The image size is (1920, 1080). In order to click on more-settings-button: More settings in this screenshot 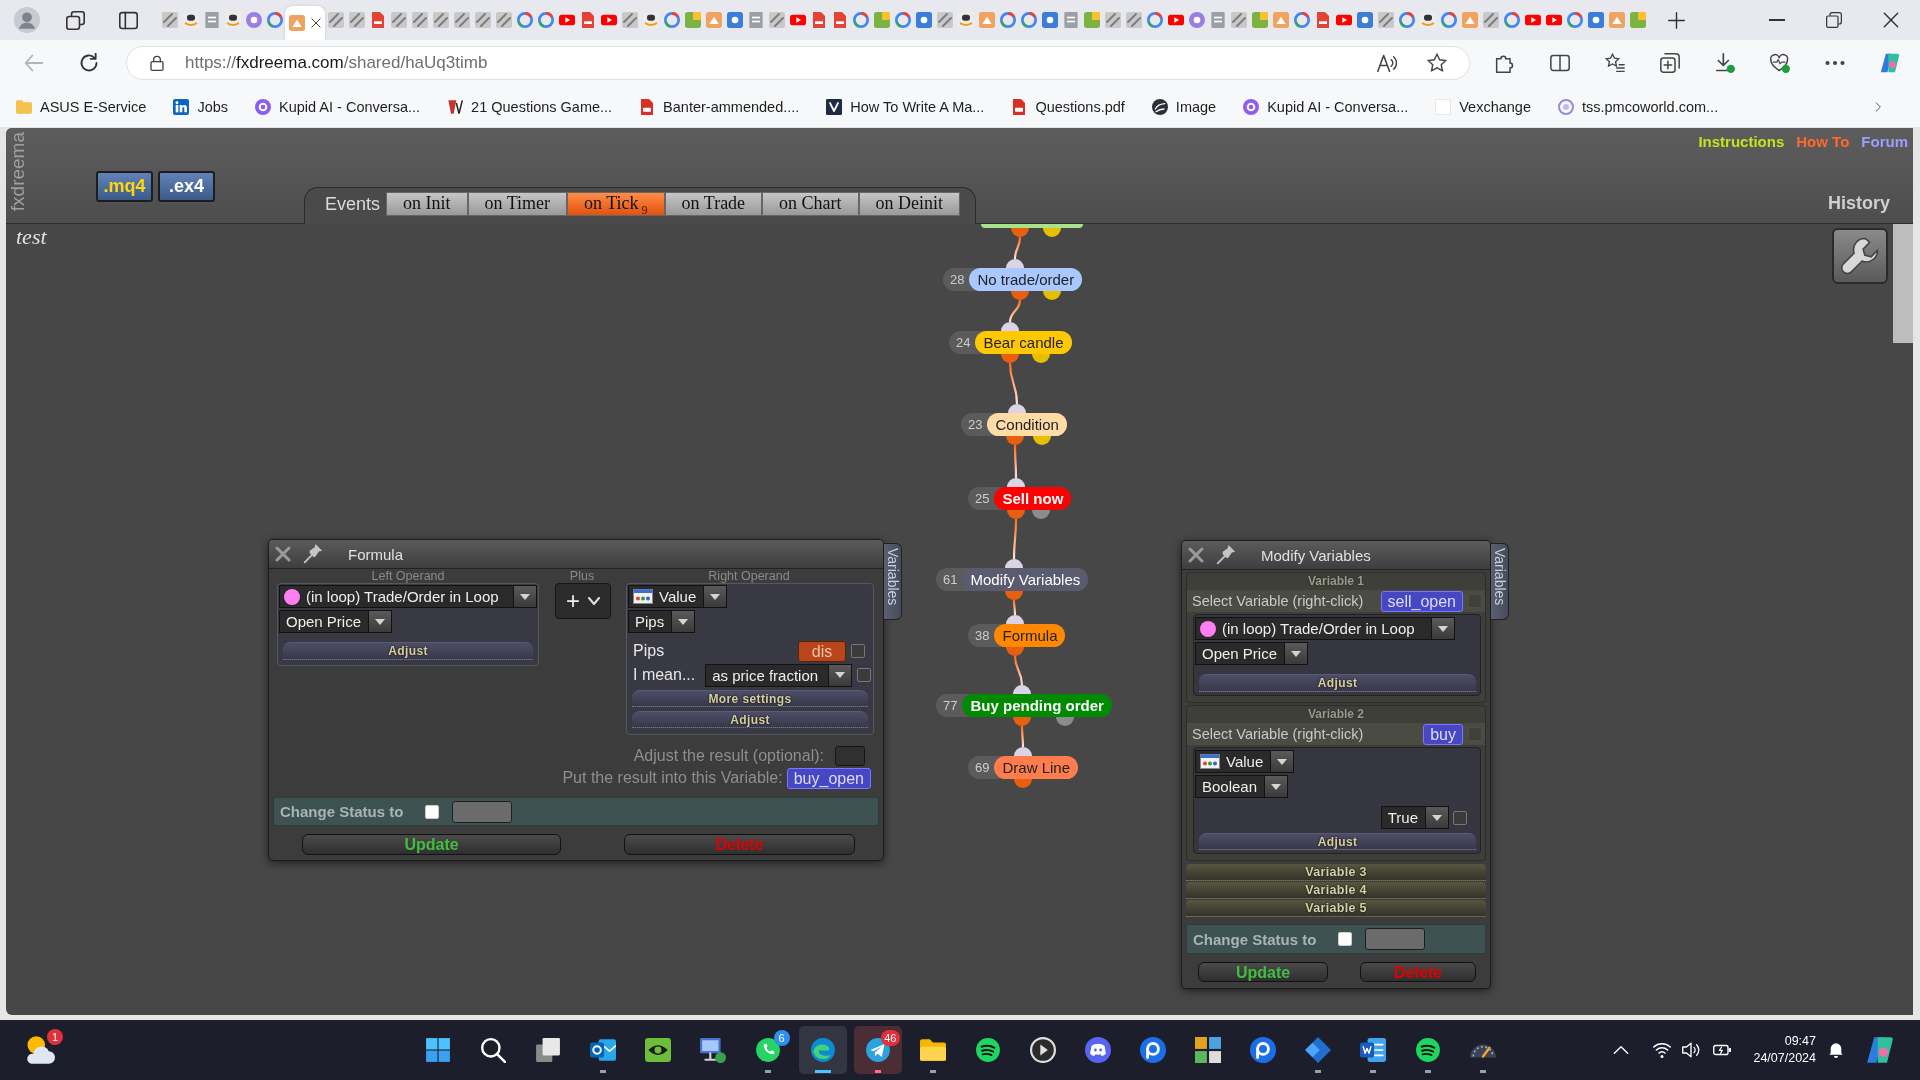, I will do `click(750, 698)`.